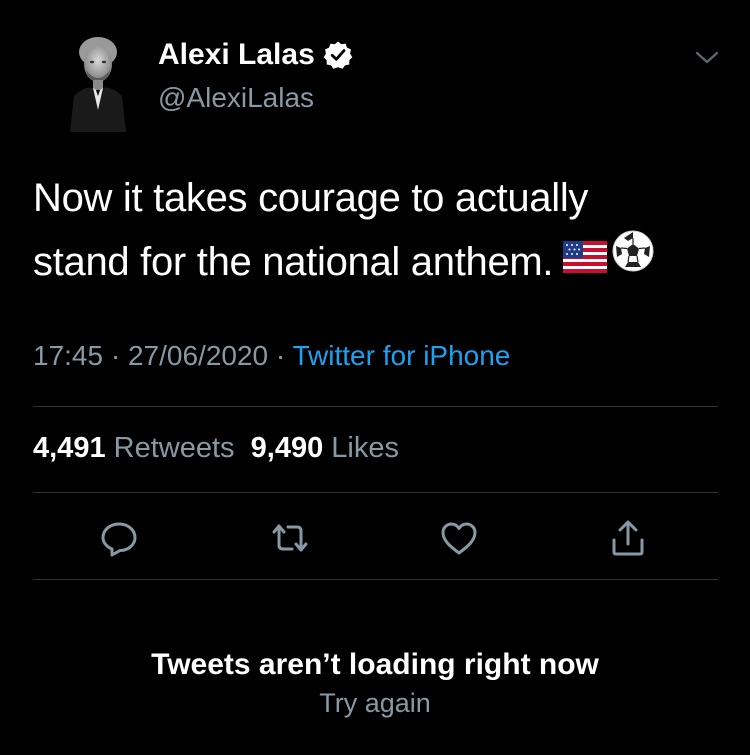 The image size is (750, 755). What do you see at coordinates (707, 58) in the screenshot?
I see `chevron-down-icon` at bounding box center [707, 58].